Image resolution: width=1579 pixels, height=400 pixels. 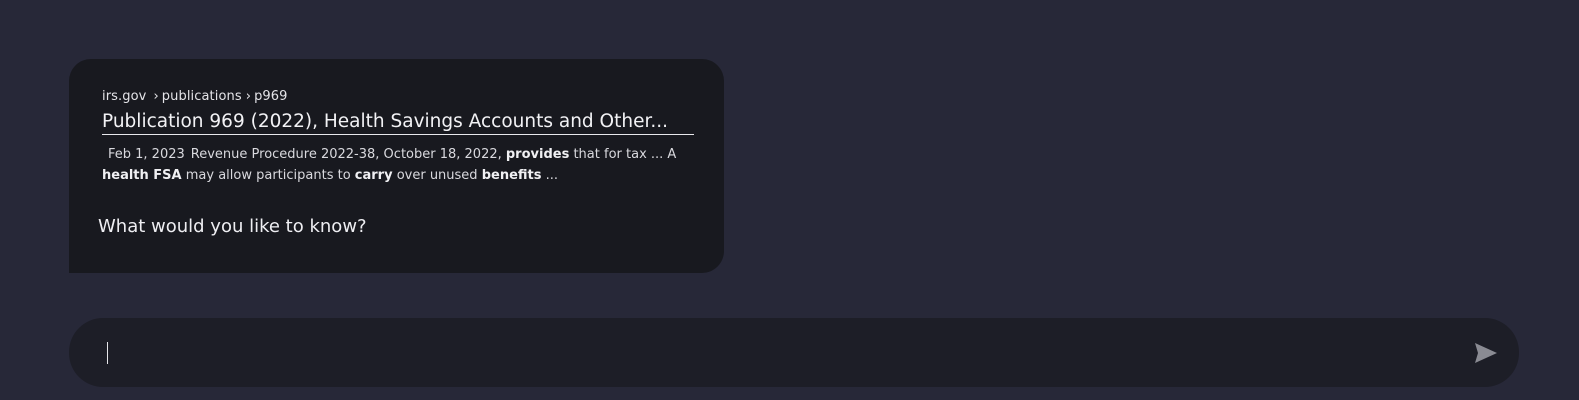 I want to click on text-cursor, so click(x=107, y=353).